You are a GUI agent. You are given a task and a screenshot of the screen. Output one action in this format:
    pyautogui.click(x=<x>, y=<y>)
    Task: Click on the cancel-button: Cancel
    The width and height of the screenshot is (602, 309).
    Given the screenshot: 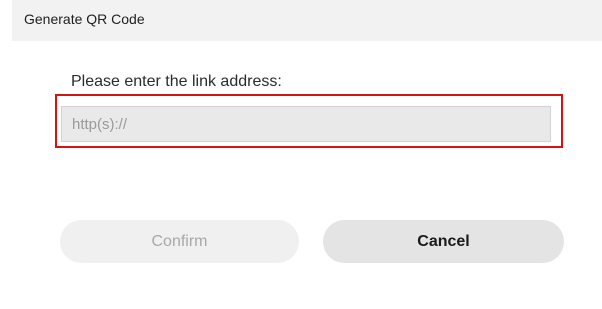 What is the action you would take?
    pyautogui.click(x=443, y=241)
    